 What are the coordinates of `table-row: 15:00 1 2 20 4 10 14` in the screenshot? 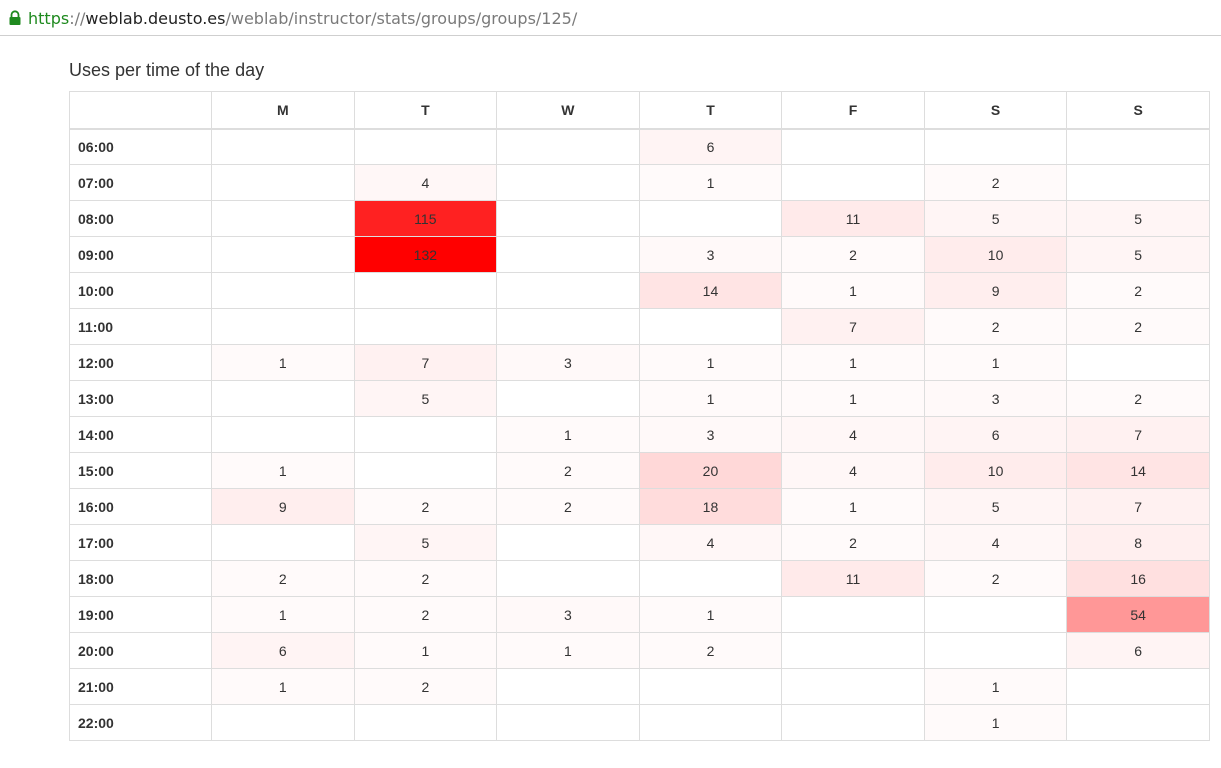 It's located at (639, 470).